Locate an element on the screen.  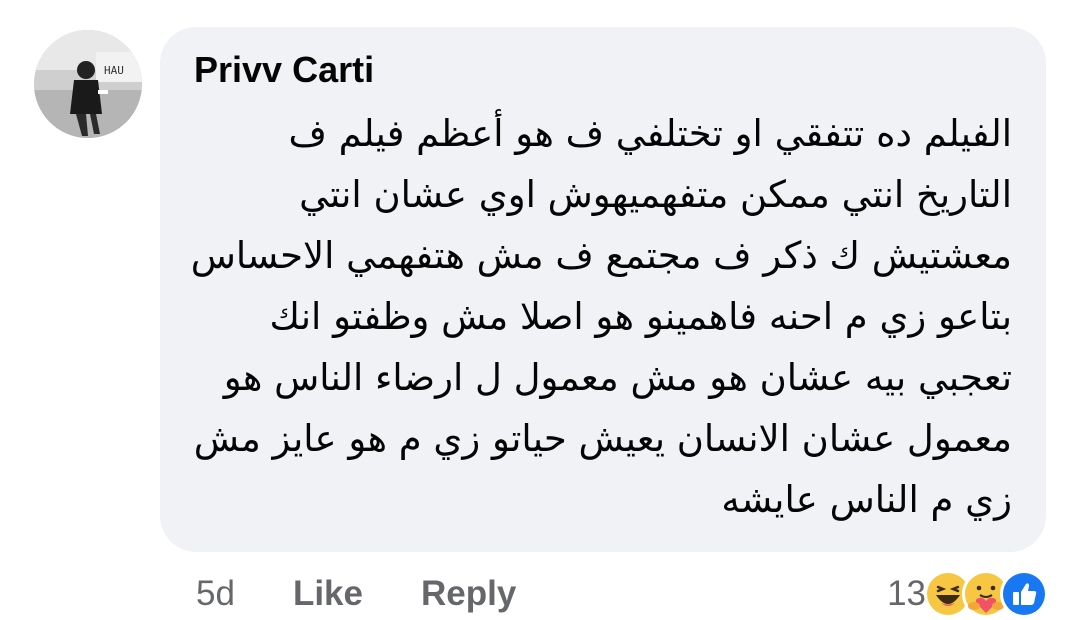
comment-line: زي م الناس عايشه is located at coordinates (866, 499).